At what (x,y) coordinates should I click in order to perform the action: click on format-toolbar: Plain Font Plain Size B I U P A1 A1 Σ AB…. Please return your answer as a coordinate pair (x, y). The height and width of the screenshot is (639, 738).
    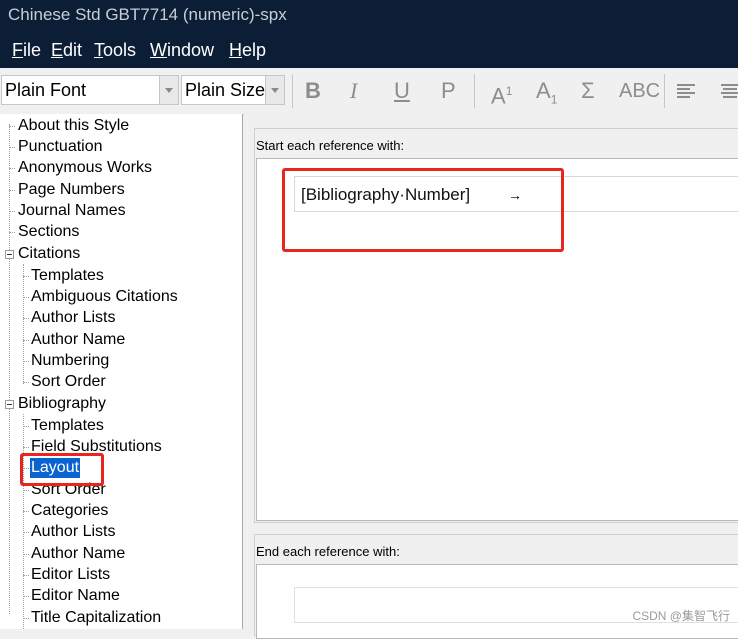
    Looking at the image, I should click on (369, 91).